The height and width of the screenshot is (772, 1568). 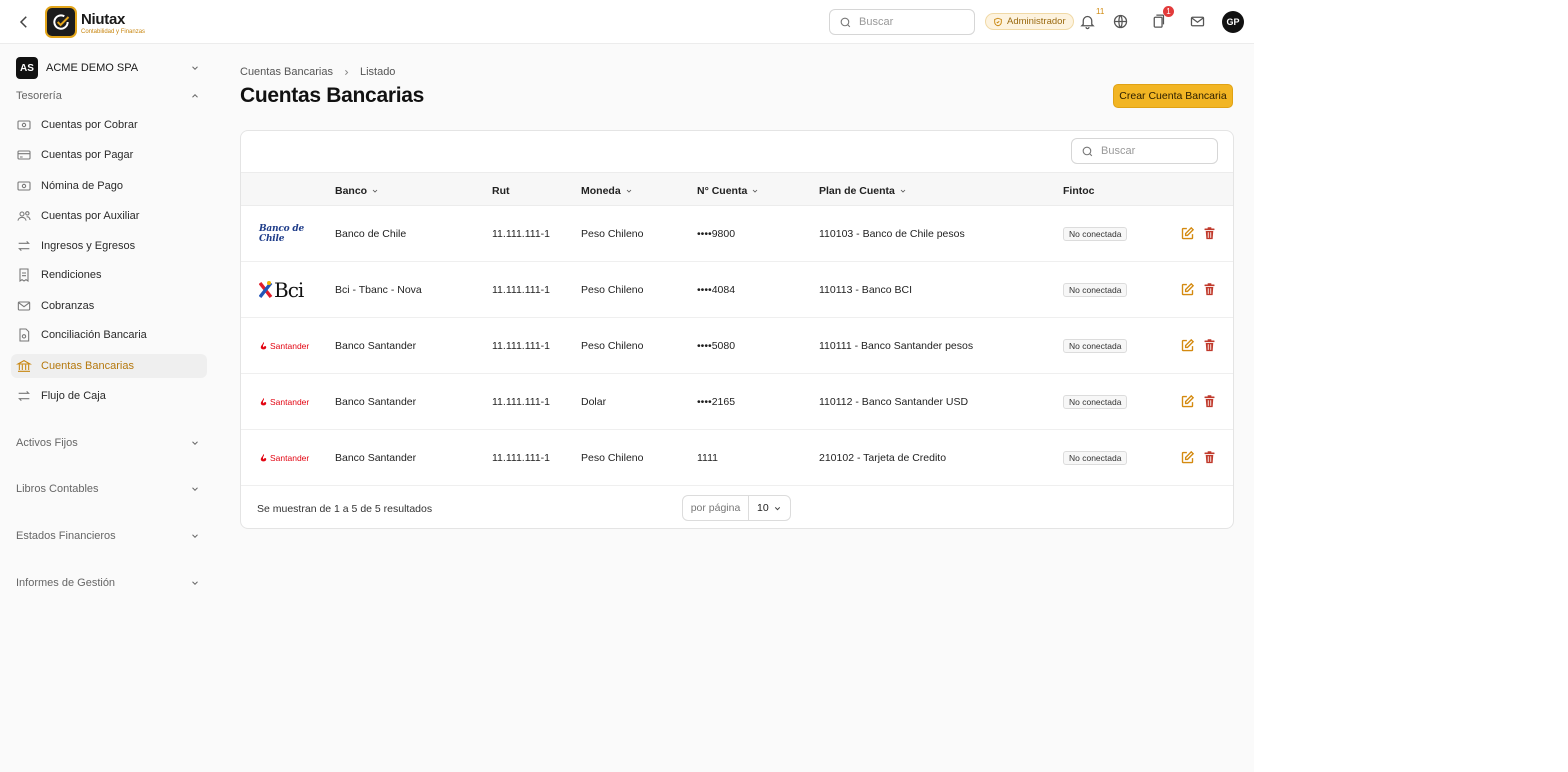 What do you see at coordinates (286, 72) in the screenshot?
I see `breadcrumb-item-cuentas-bancarias: Cuentas Bancarias` at bounding box center [286, 72].